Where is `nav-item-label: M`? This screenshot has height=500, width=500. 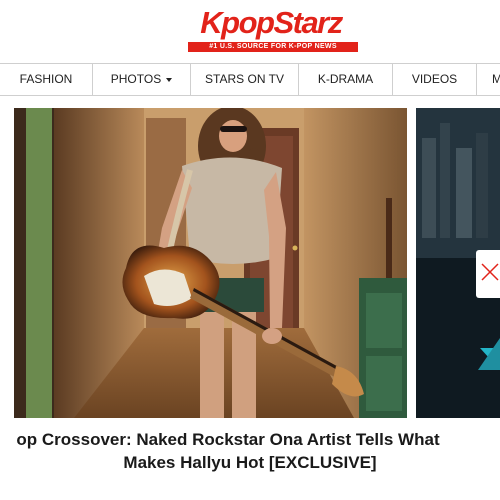
nav-item-label: M is located at coordinates (496, 79).